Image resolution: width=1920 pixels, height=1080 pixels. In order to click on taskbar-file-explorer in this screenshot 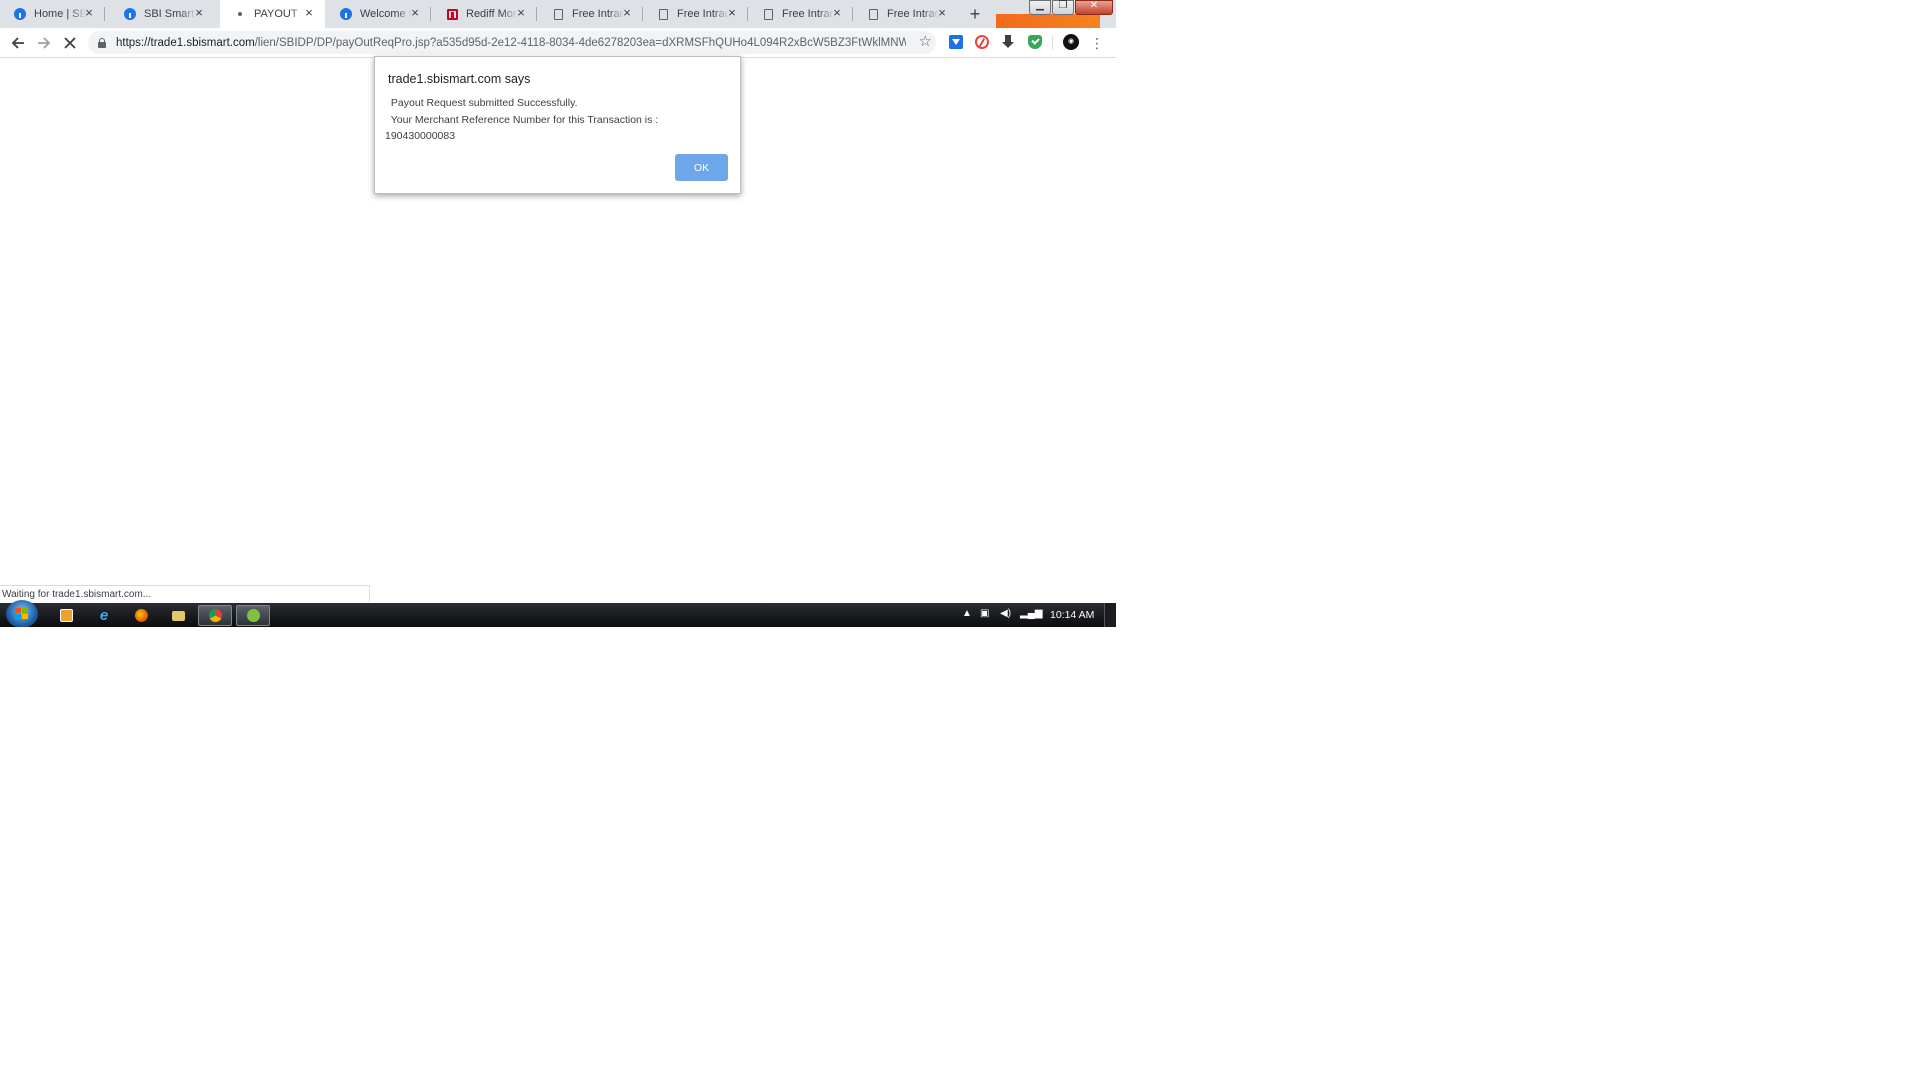, I will do `click(178, 615)`.